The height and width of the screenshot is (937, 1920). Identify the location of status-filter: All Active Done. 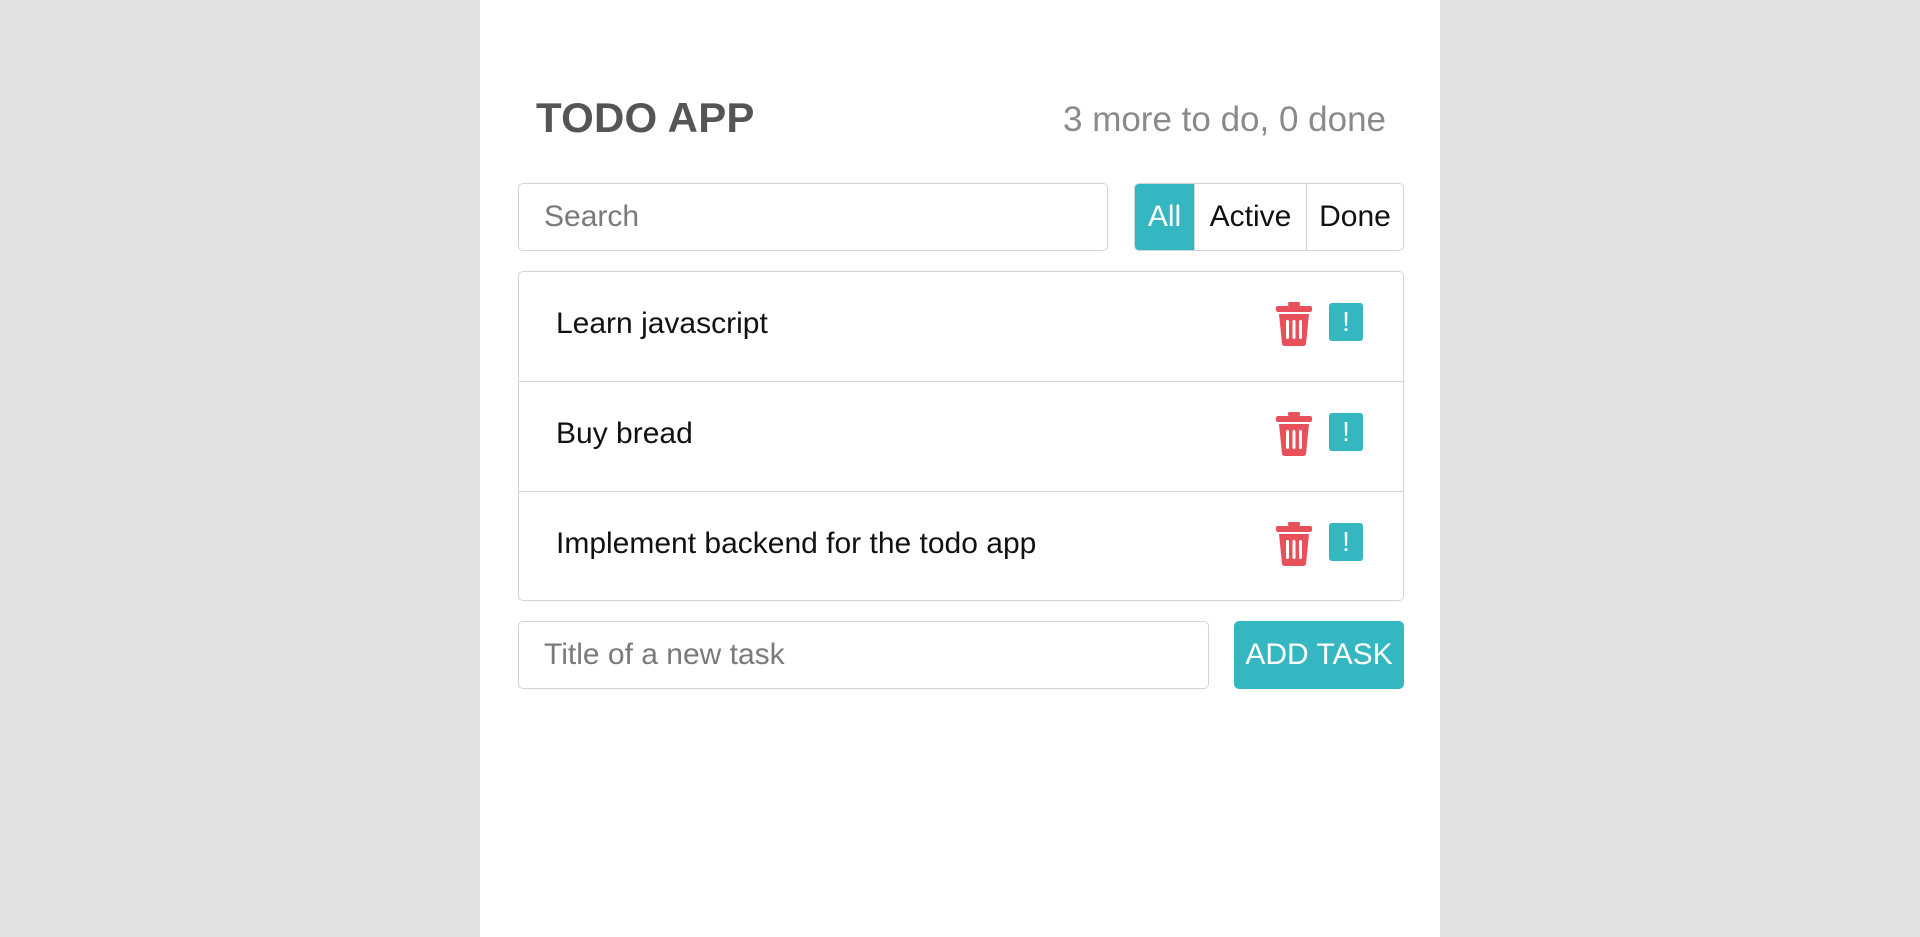
(1269, 217).